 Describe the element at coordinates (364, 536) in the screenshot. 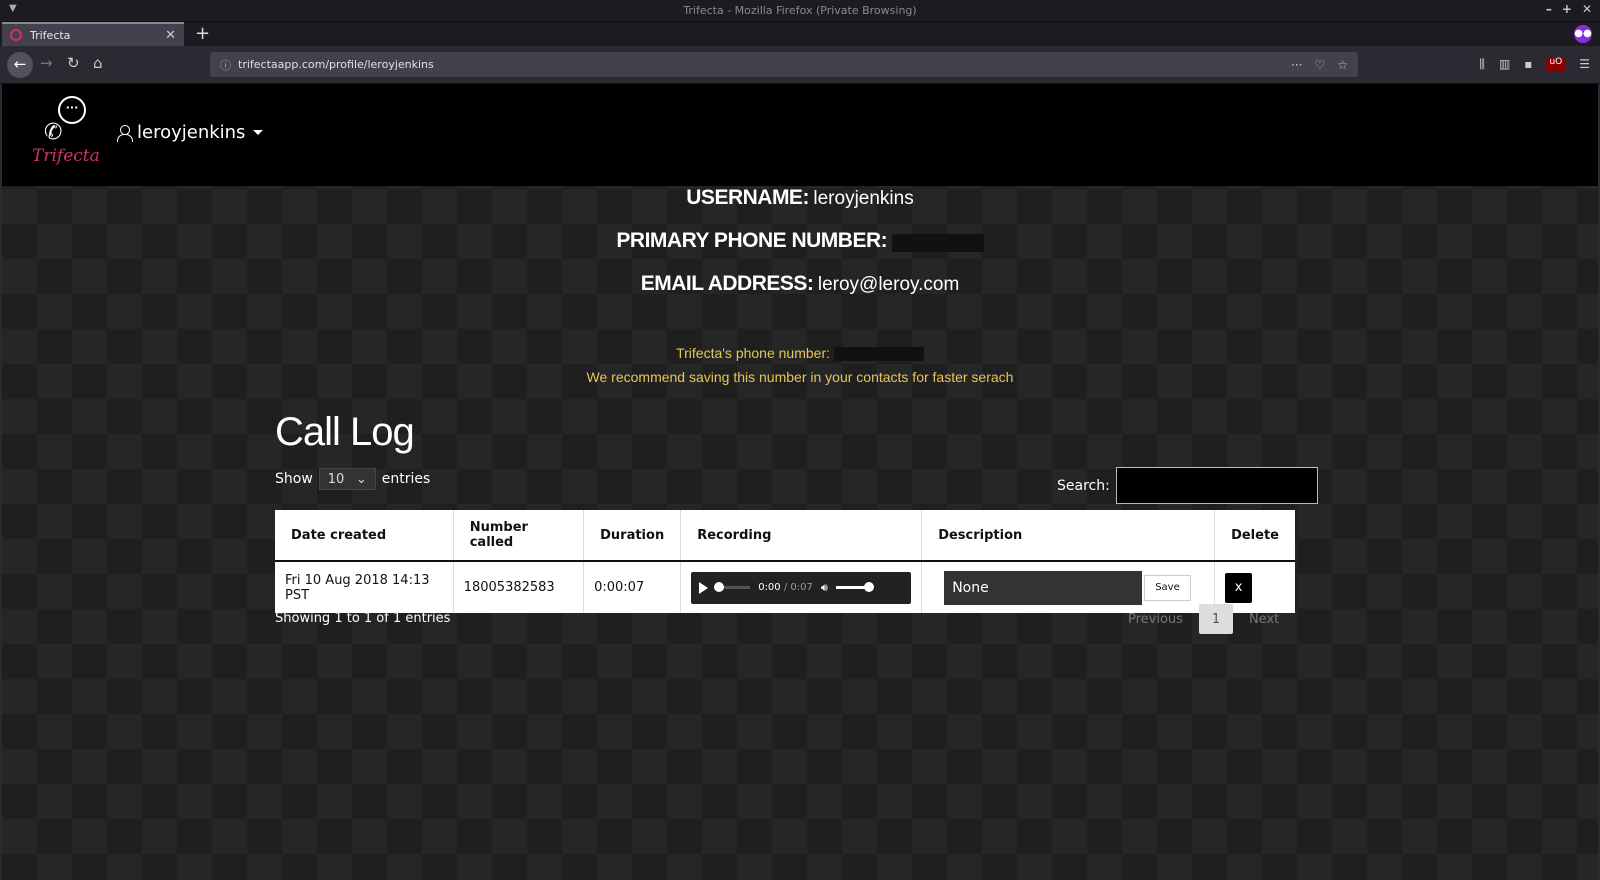

I see `col-date-created: Date created` at that location.